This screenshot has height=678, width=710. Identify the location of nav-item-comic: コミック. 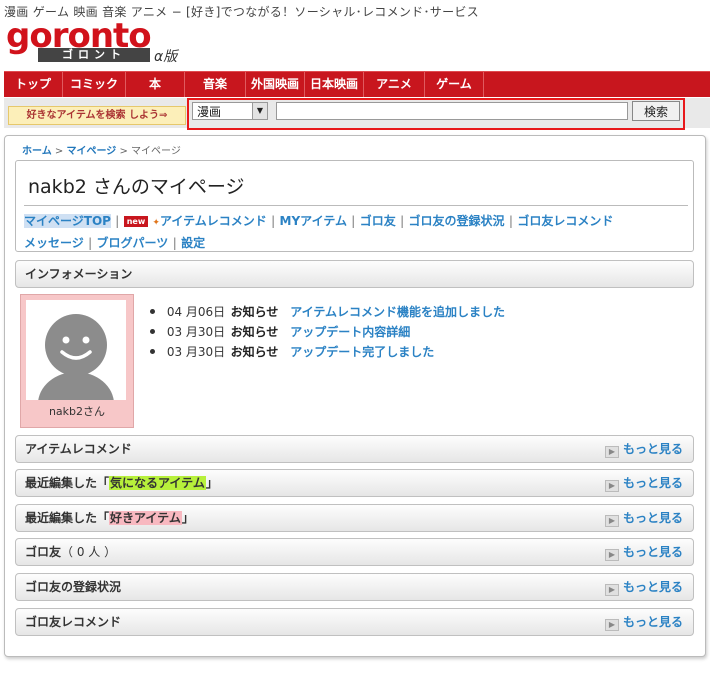
(94, 84).